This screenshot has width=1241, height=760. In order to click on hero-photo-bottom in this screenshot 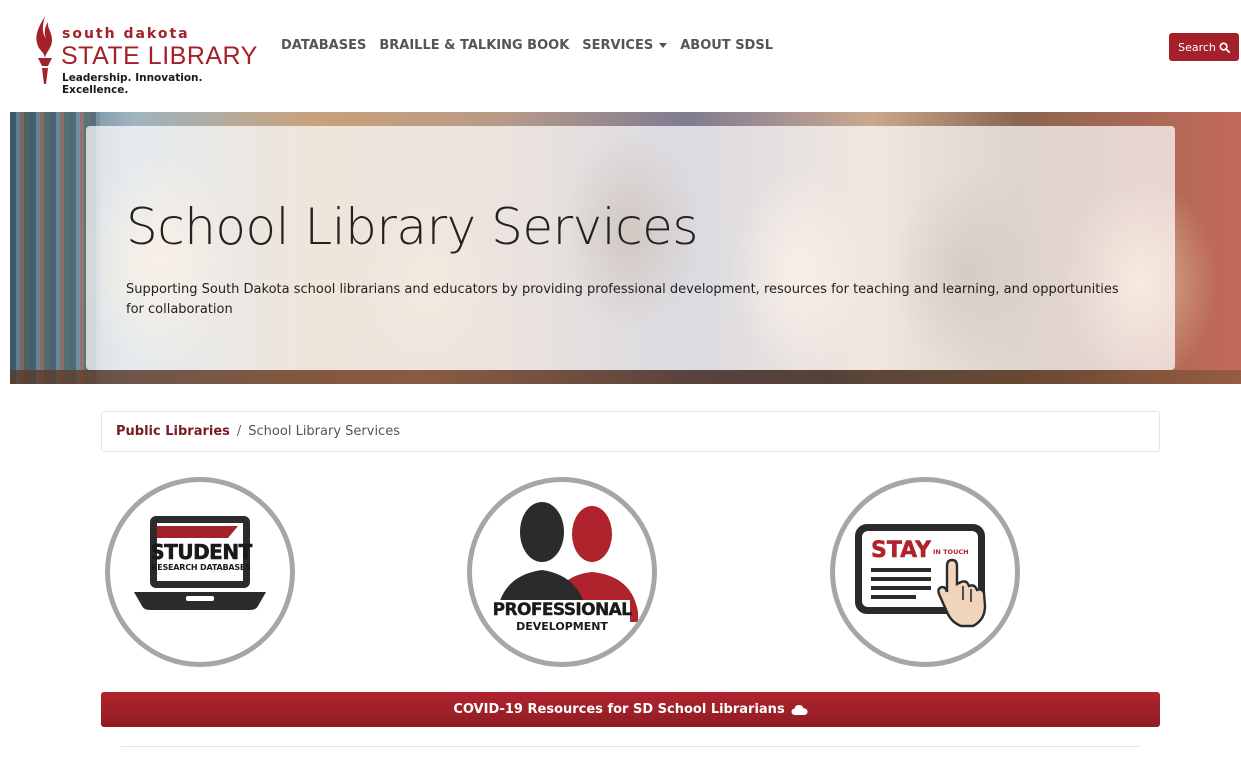, I will do `click(625, 377)`.